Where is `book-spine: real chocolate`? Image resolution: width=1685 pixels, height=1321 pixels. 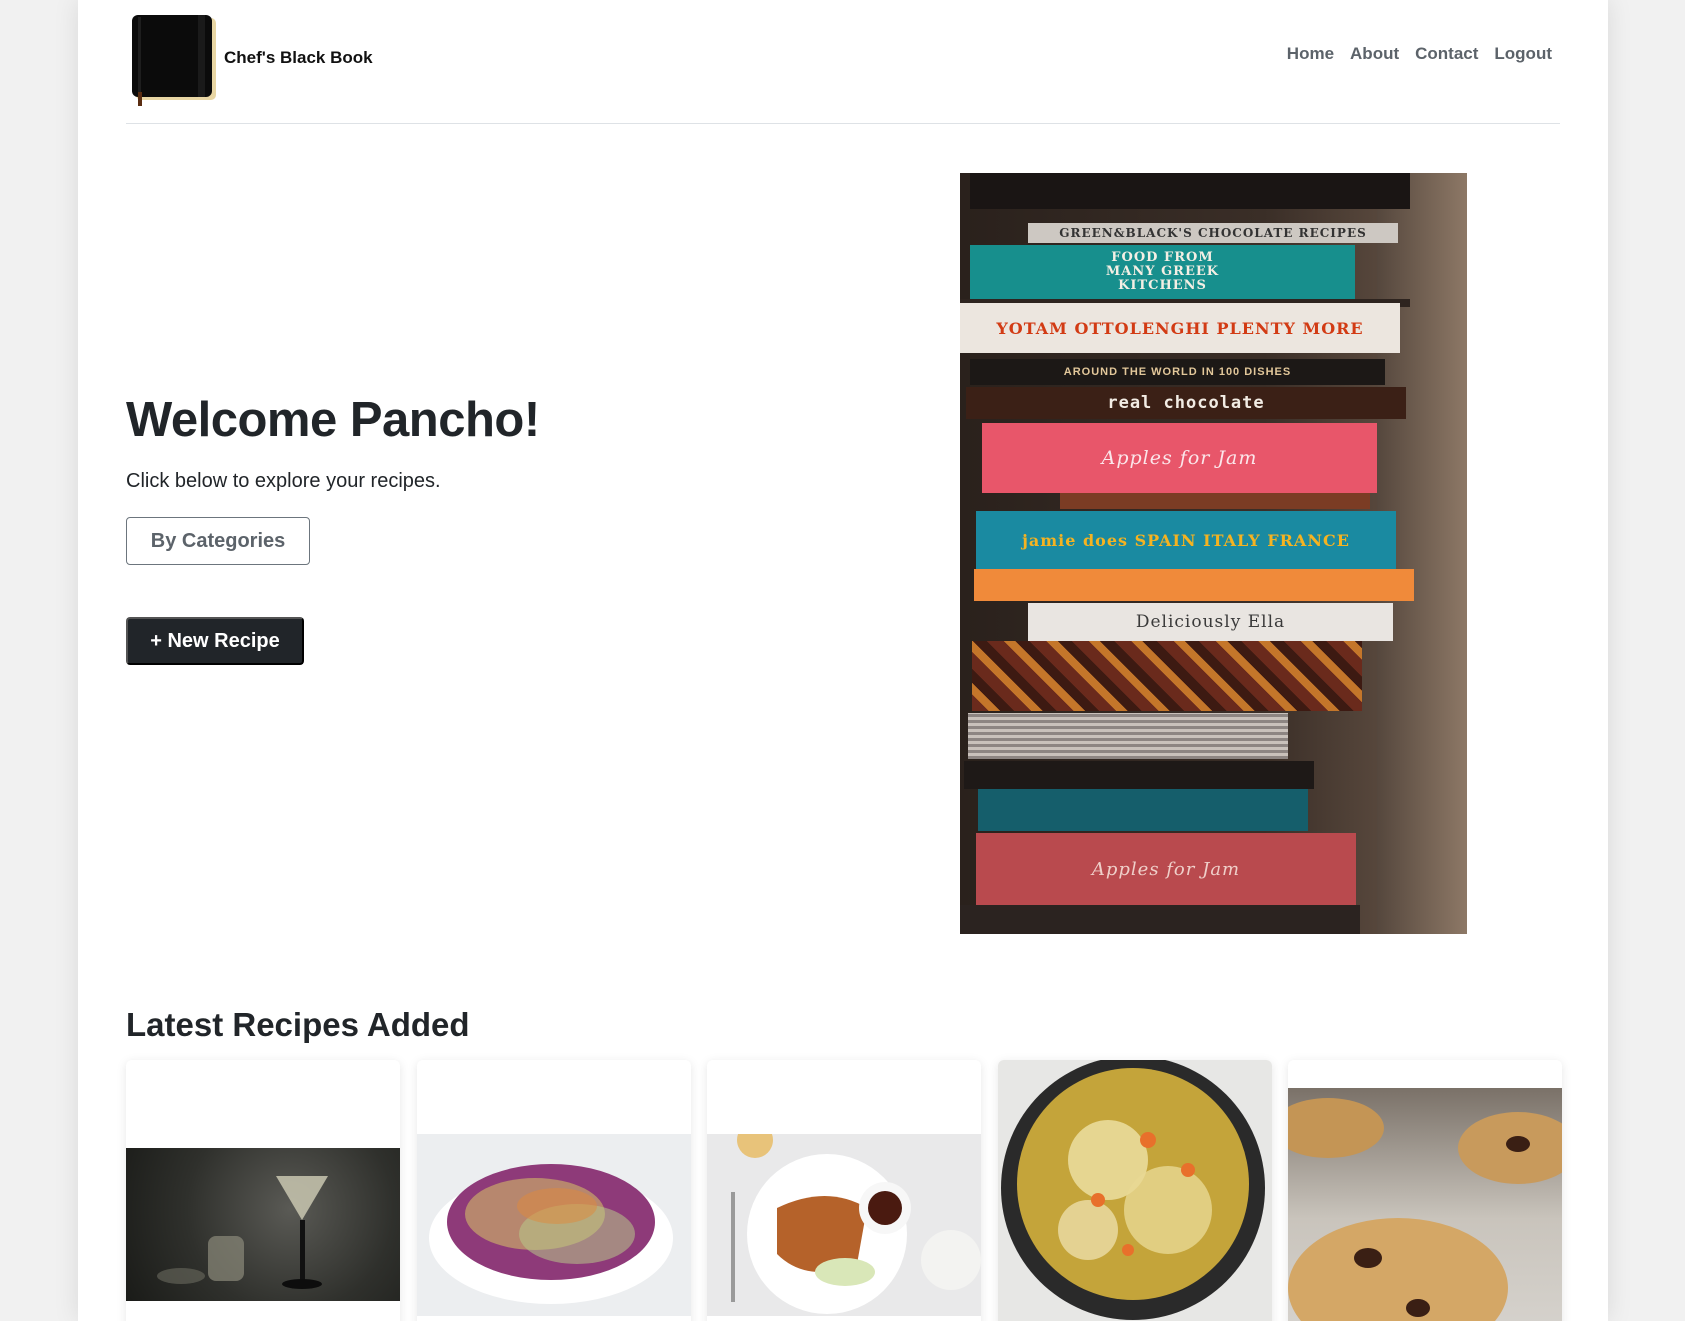
book-spine: real chocolate is located at coordinates (1186, 403).